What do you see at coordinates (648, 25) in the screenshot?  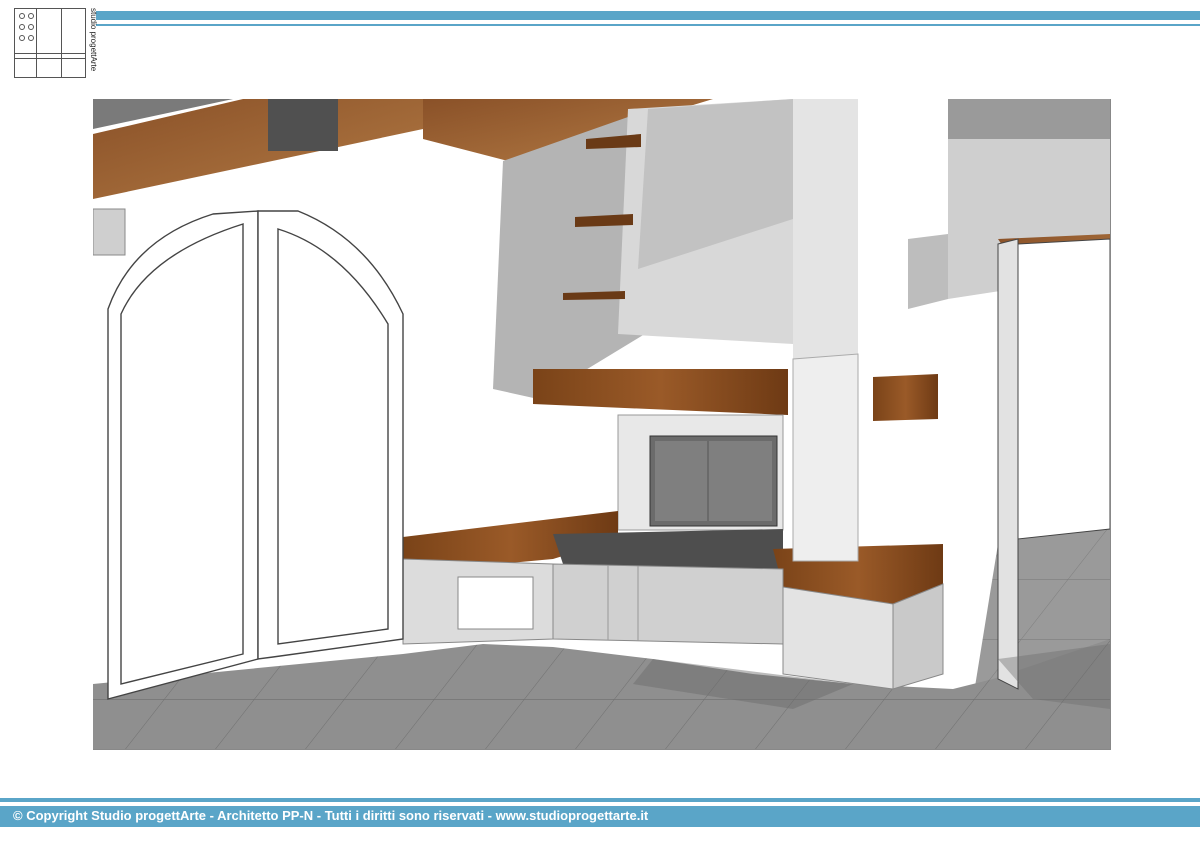 I see `header-rule` at bounding box center [648, 25].